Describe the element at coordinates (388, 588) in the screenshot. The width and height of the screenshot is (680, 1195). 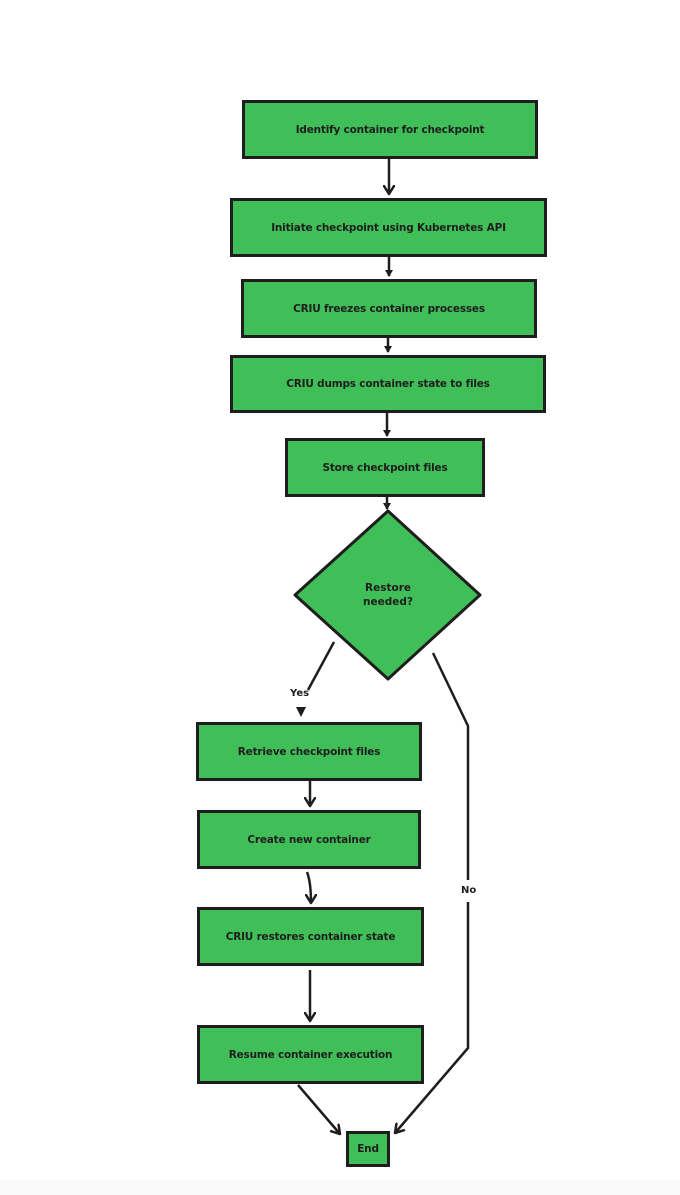
I see `decision-label-line1: Restore` at that location.